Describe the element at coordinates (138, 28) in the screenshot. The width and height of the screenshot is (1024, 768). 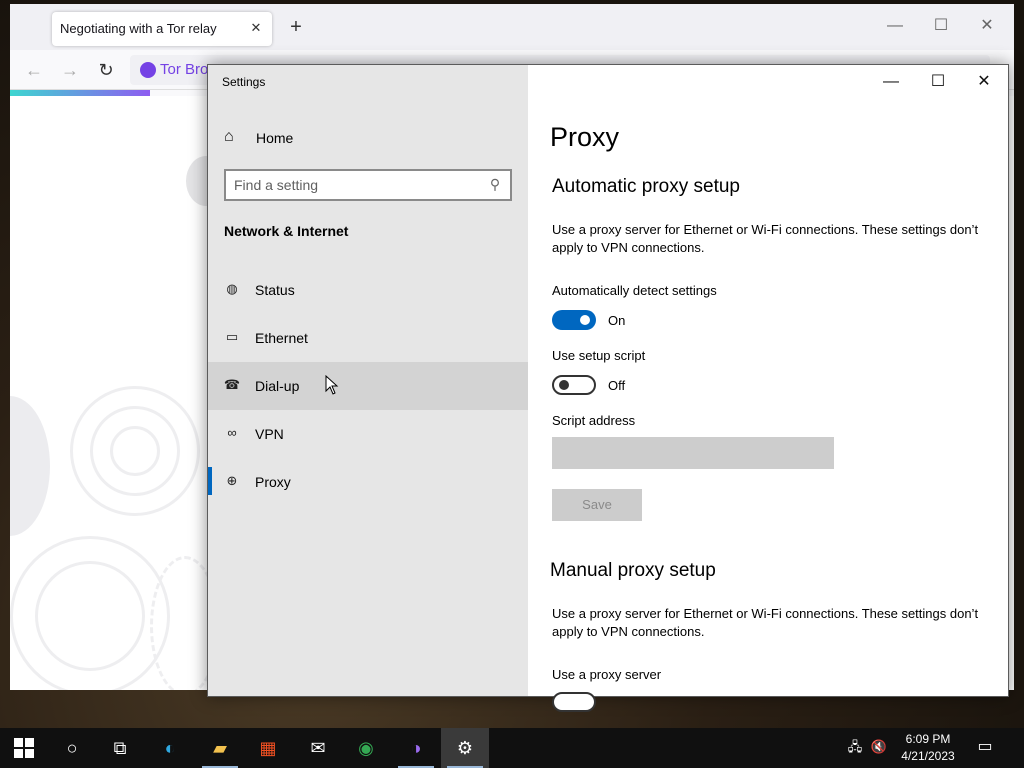
I see `browser-tab-title: Negotiating with a Tor relay` at that location.